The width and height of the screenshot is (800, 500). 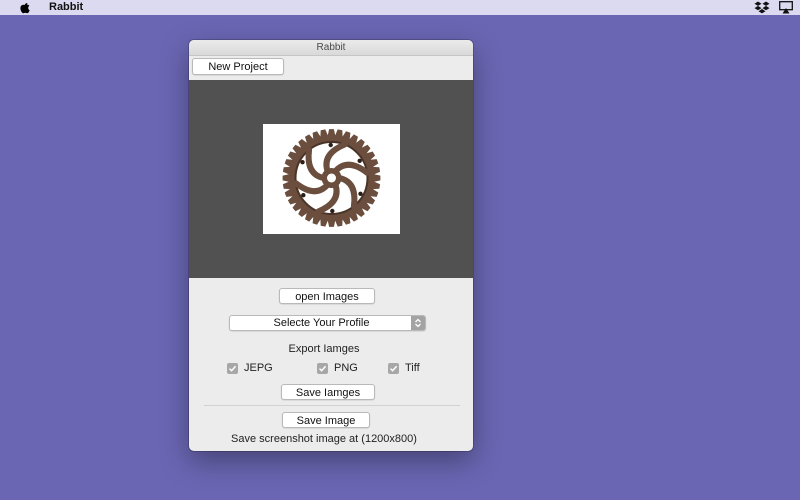 I want to click on save-images-button: Save Iamges, so click(x=328, y=392).